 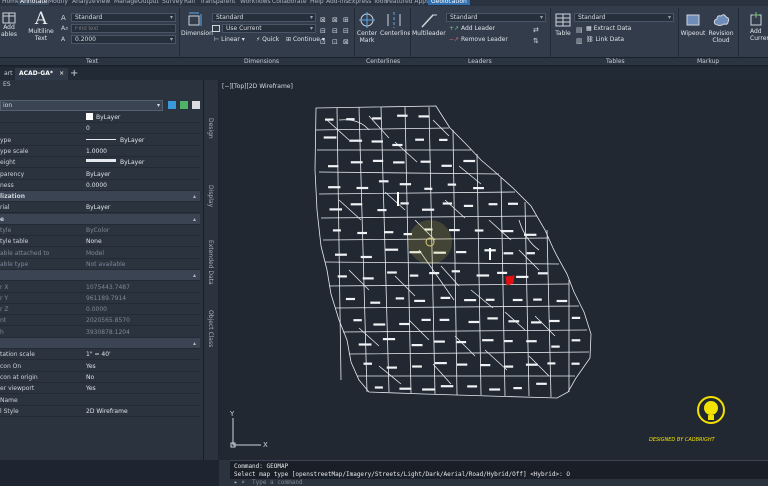 I want to click on property-row: nt 2020565.8570, so click(x=100, y=321).